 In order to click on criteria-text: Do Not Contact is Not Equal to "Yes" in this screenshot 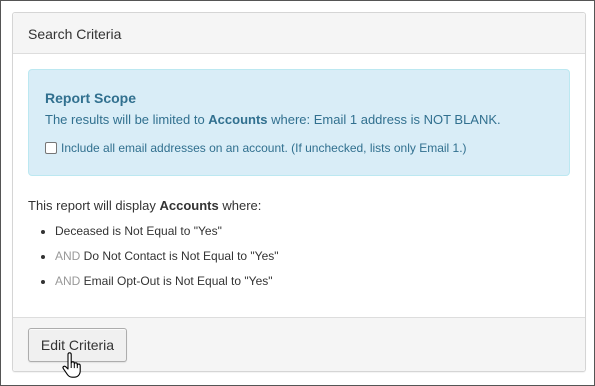, I will do `click(181, 256)`.